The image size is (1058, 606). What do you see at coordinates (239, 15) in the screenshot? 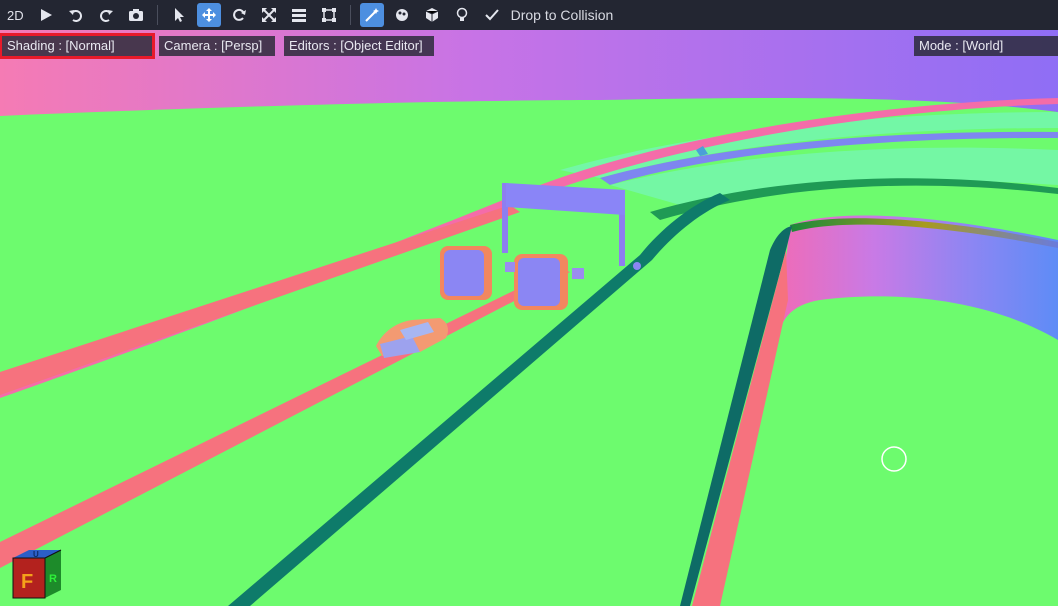
I see `rotate-icon` at bounding box center [239, 15].